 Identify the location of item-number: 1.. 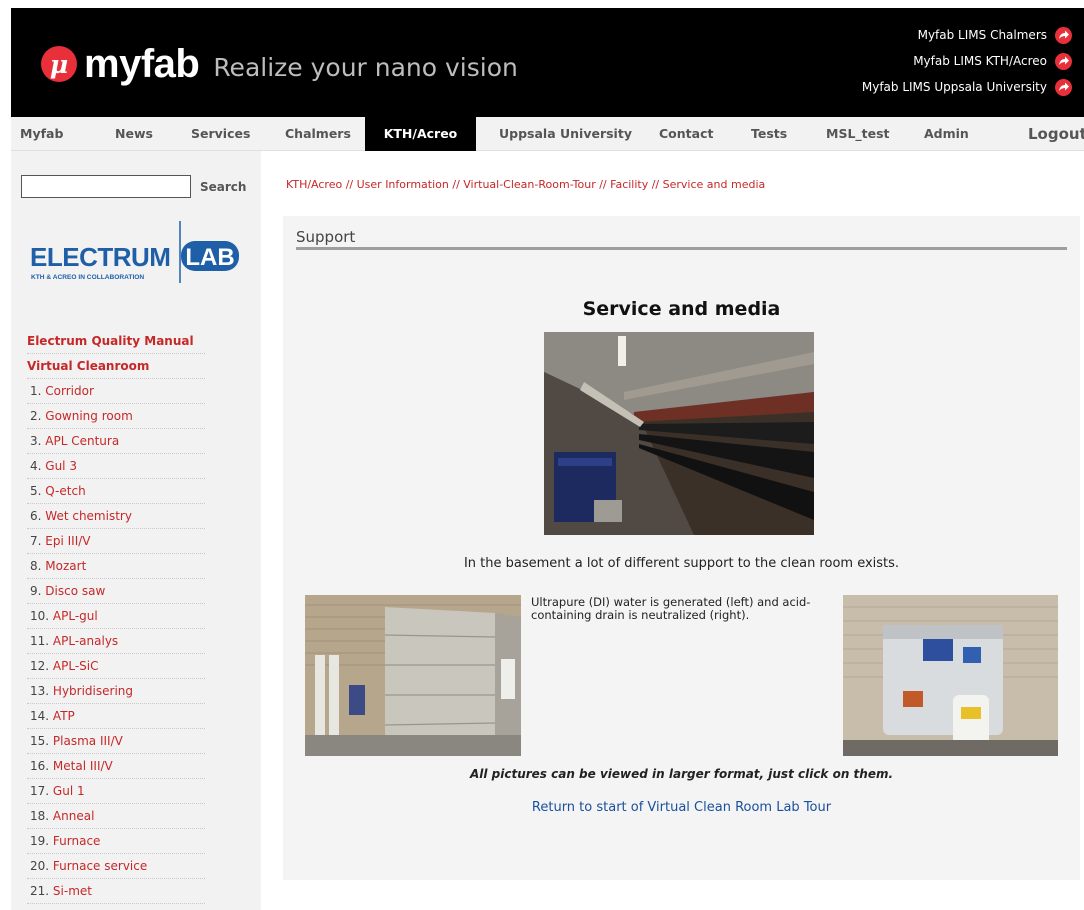
(36, 391).